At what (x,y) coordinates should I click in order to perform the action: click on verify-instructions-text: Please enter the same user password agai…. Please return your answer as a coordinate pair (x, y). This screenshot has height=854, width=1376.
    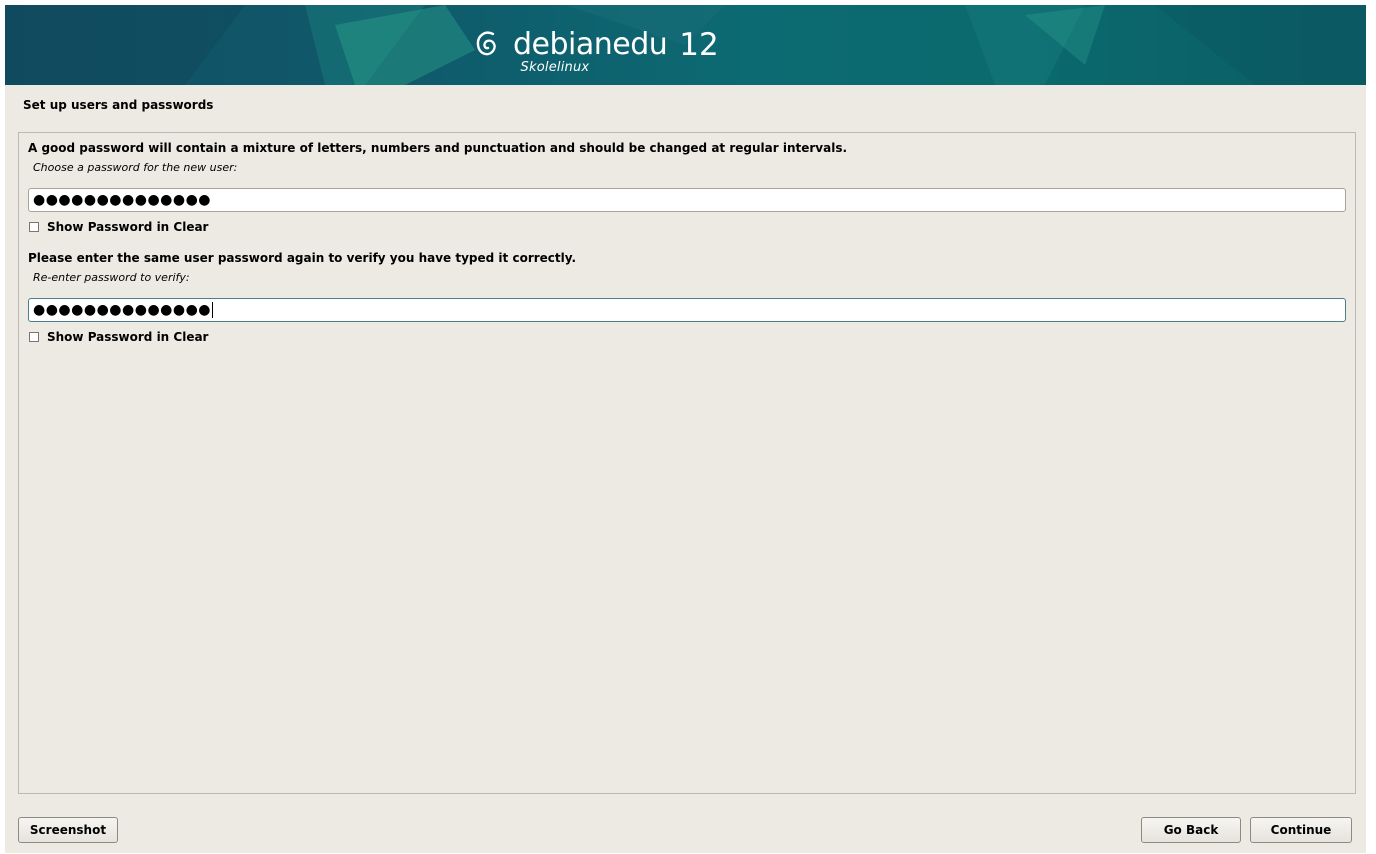
    Looking at the image, I should click on (302, 258).